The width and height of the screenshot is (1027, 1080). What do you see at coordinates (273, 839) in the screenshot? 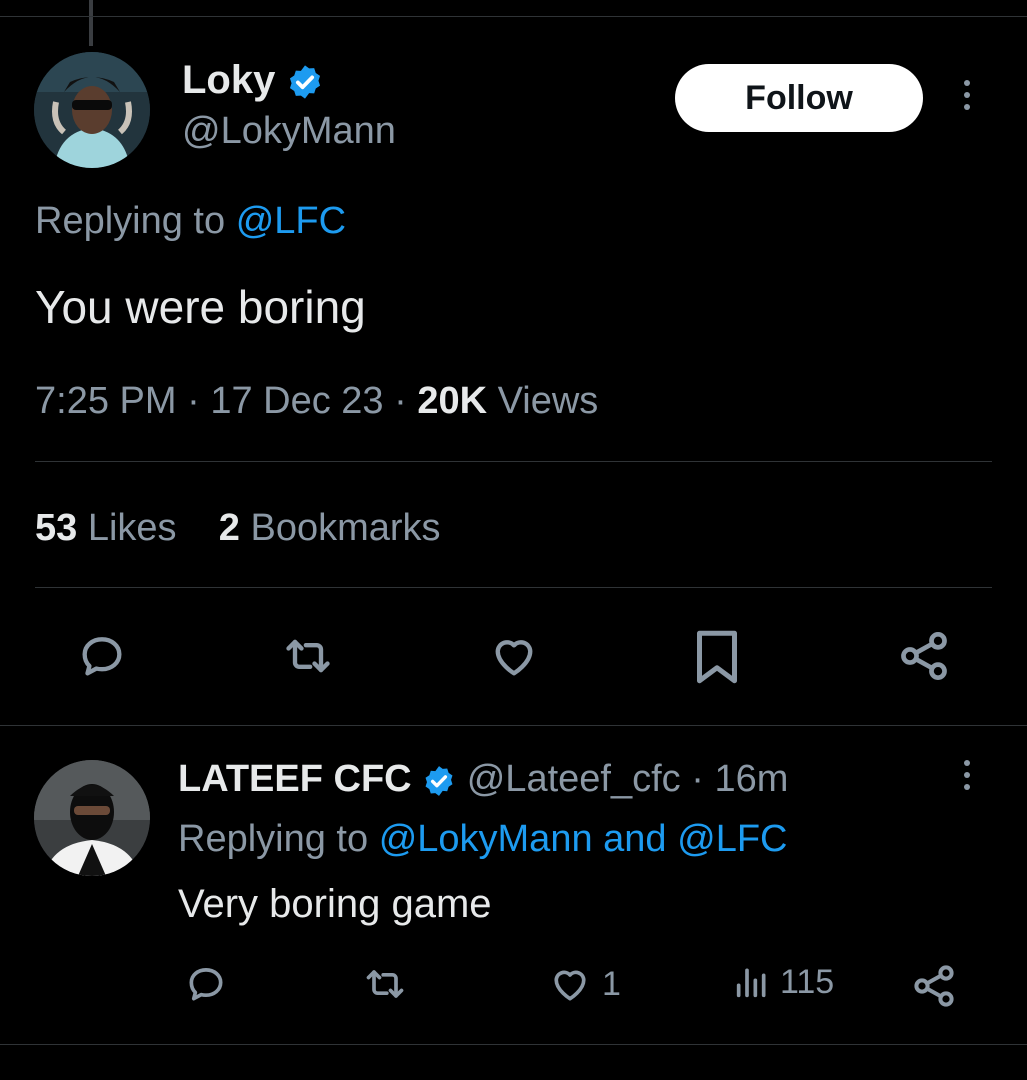
I see `reply-replying-prefix: Replying to` at bounding box center [273, 839].